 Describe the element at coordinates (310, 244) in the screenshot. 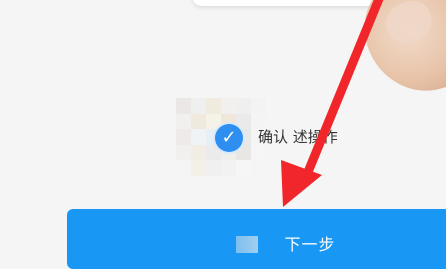

I see `next-step-label: 下一步` at that location.